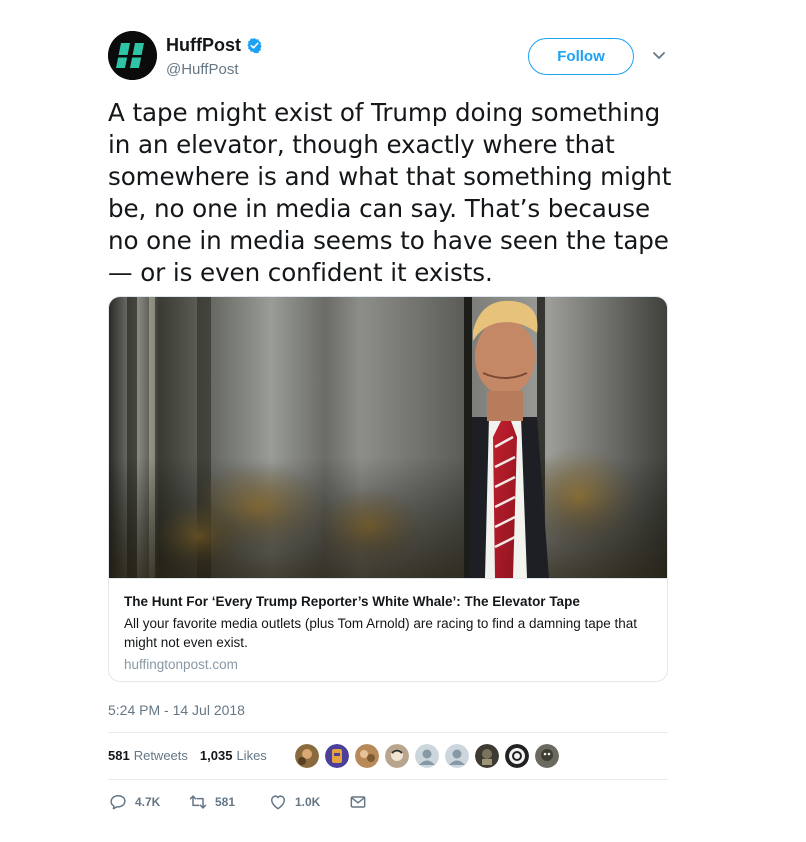 The image size is (806, 842). Describe the element at coordinates (181, 664) in the screenshot. I see `card-domain: huffingtonpost.com` at that location.